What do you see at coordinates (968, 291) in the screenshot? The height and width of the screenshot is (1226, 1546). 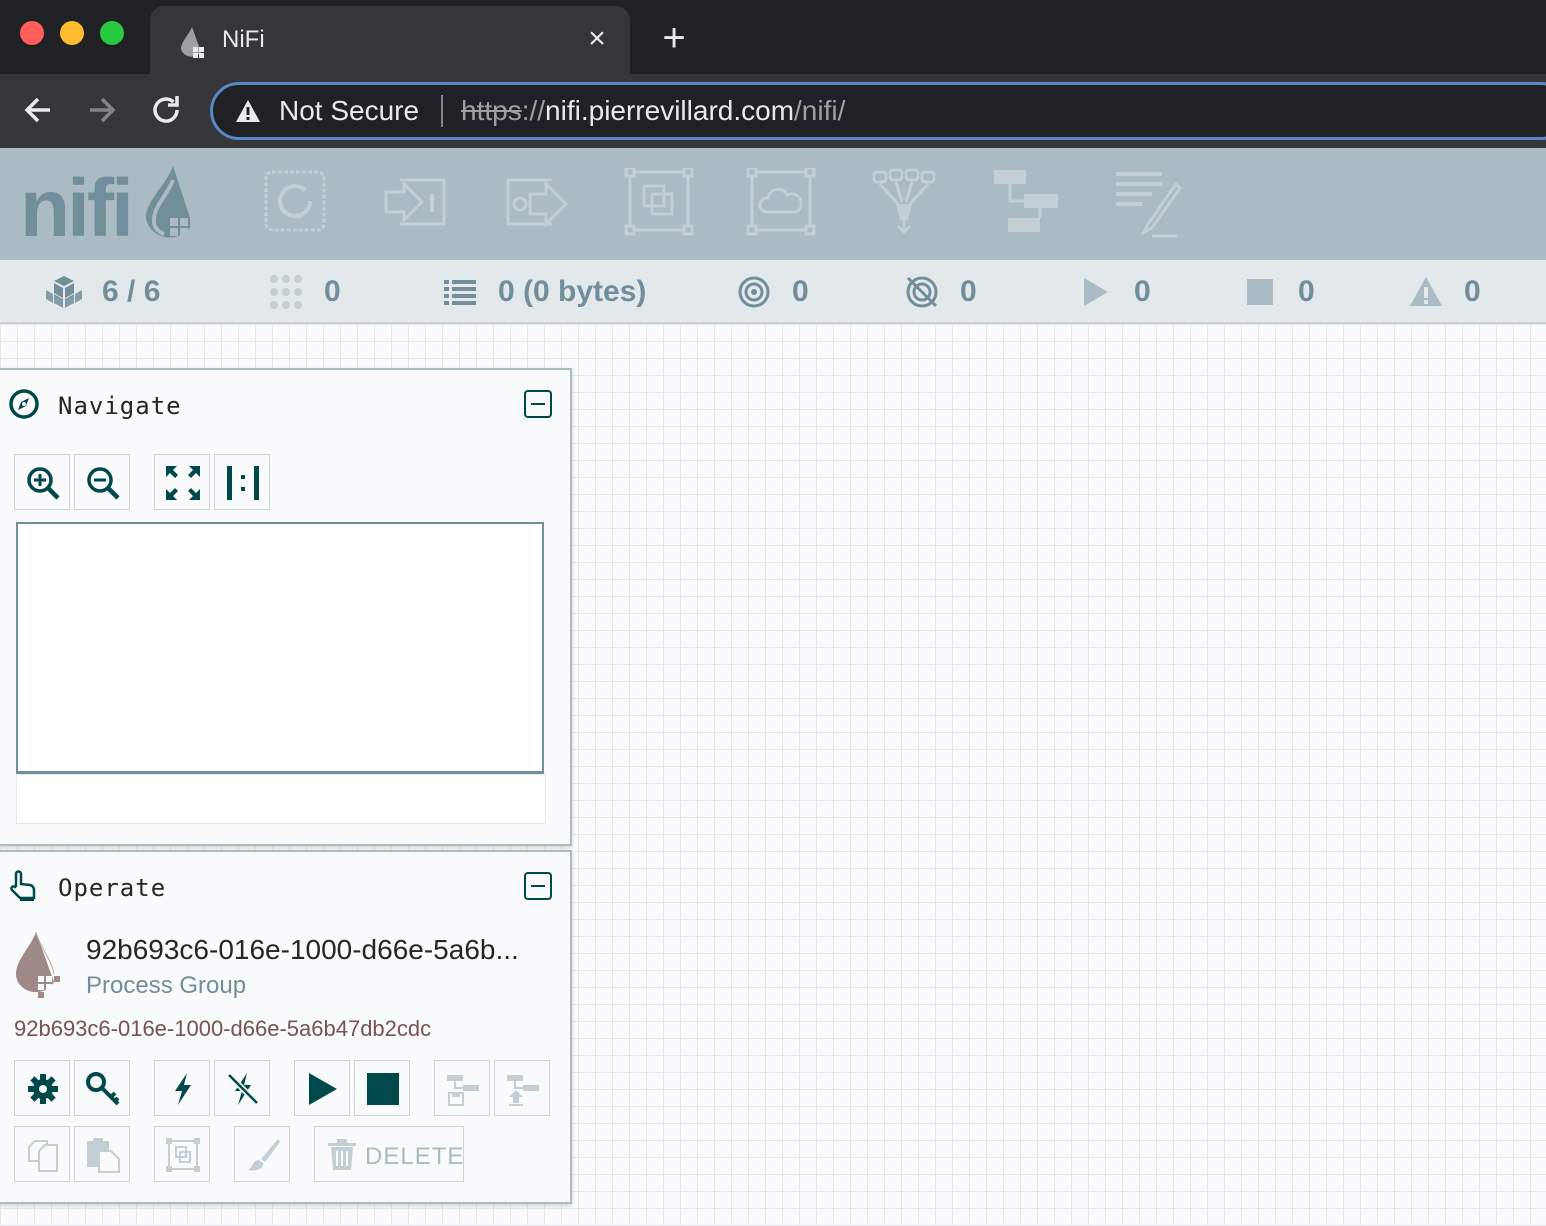 I see `not-transmitting-count: 0` at bounding box center [968, 291].